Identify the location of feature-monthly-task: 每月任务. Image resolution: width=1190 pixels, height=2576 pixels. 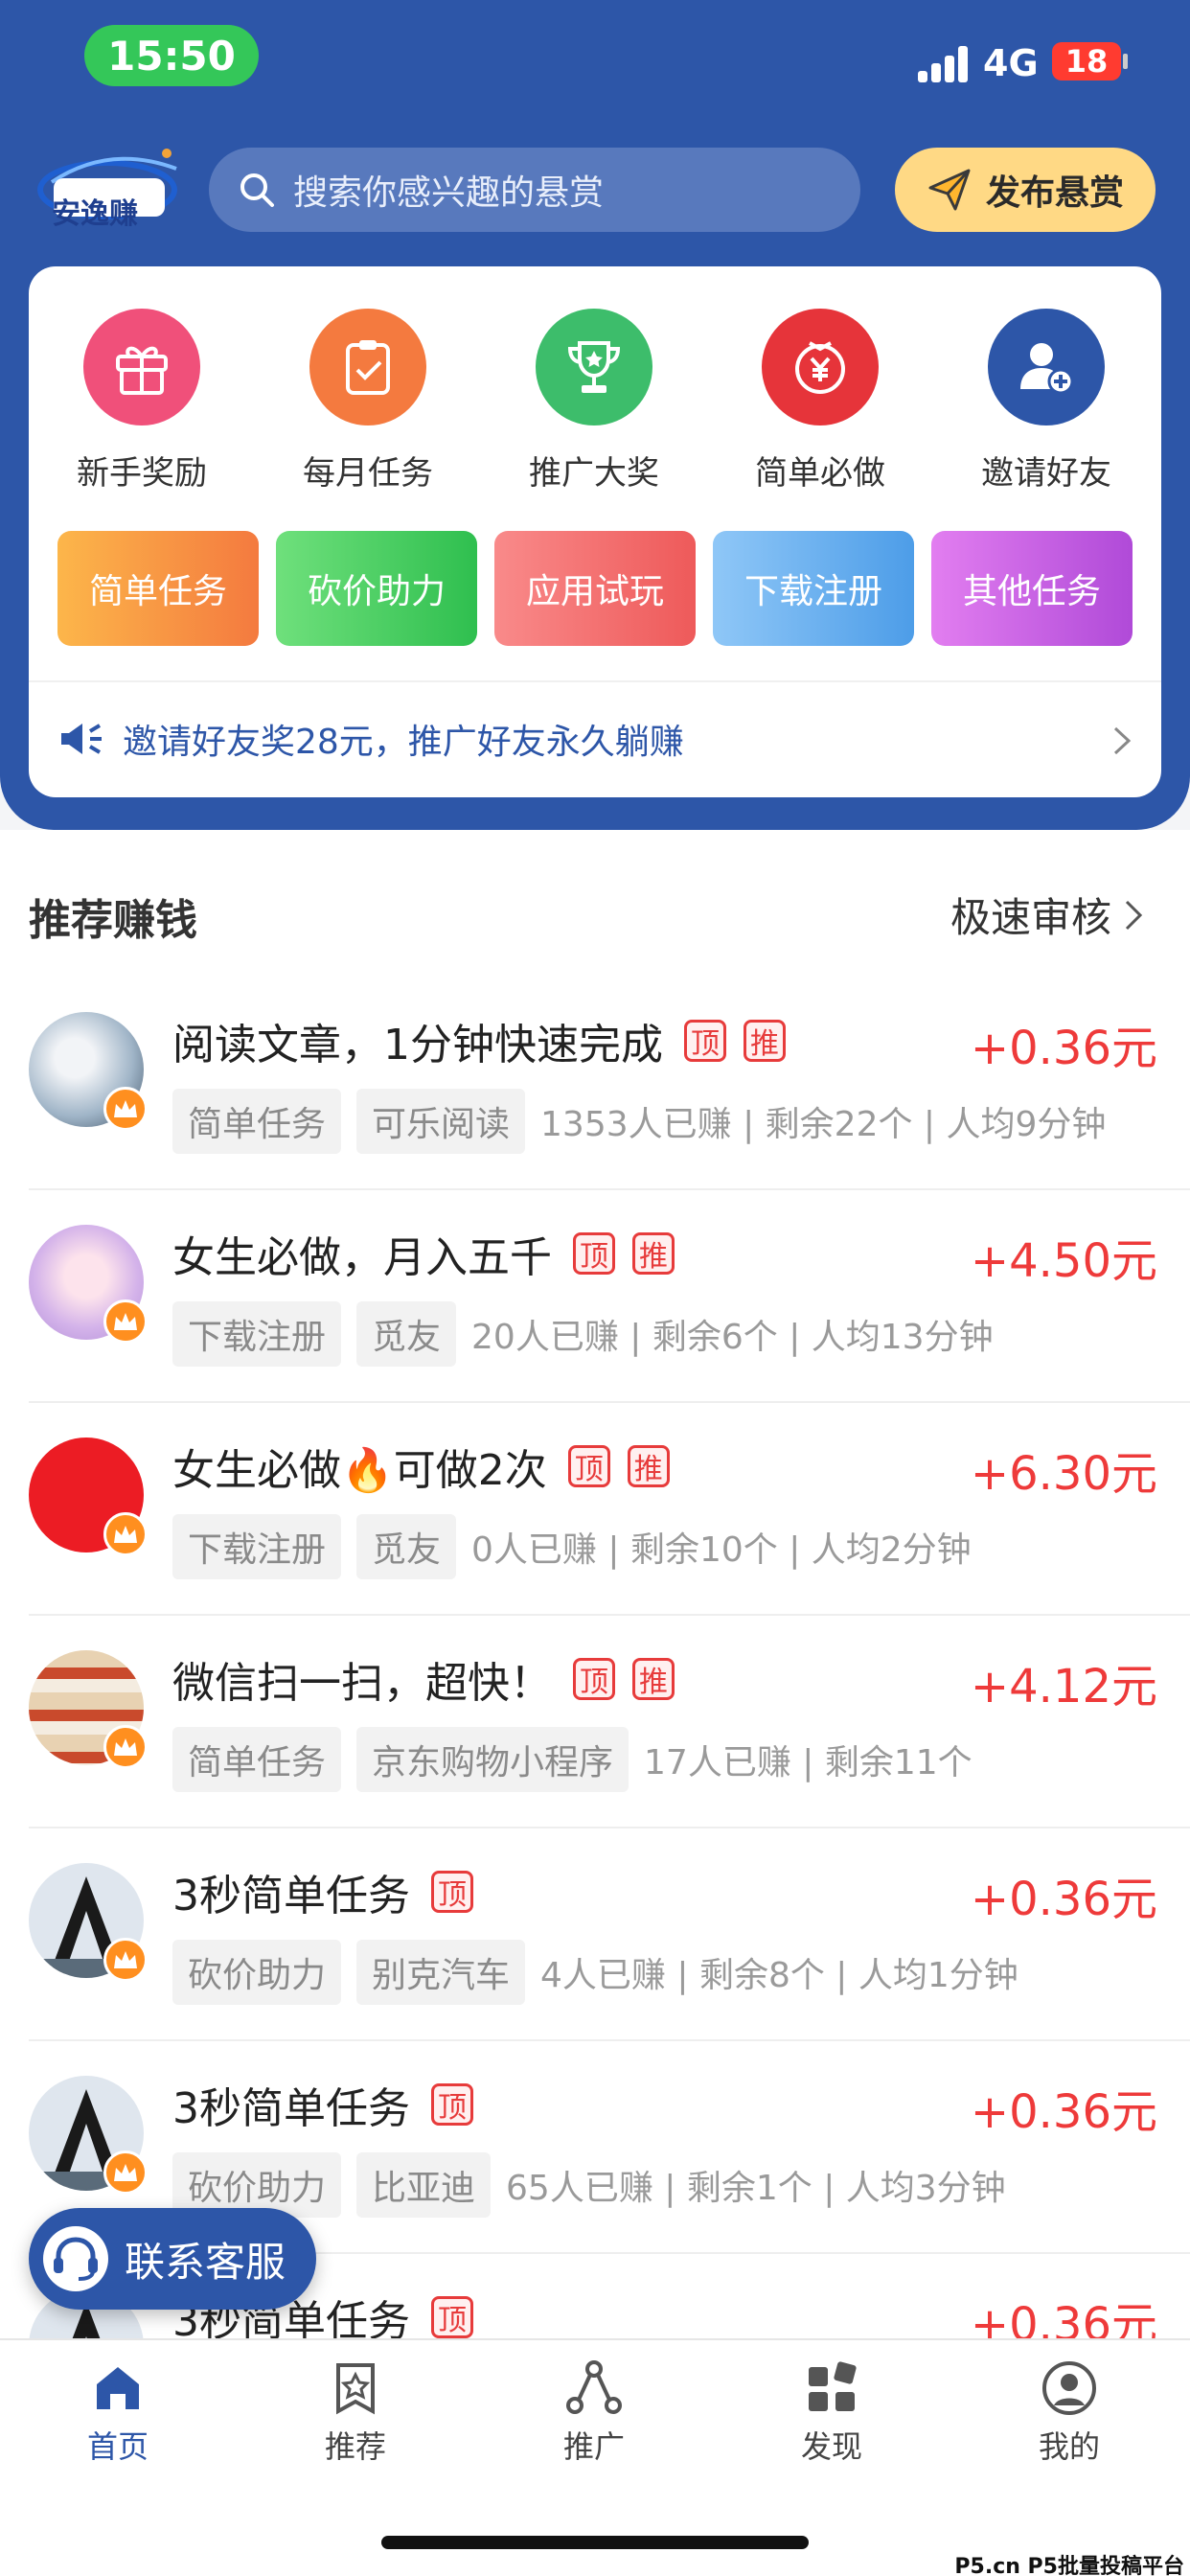
(368, 401).